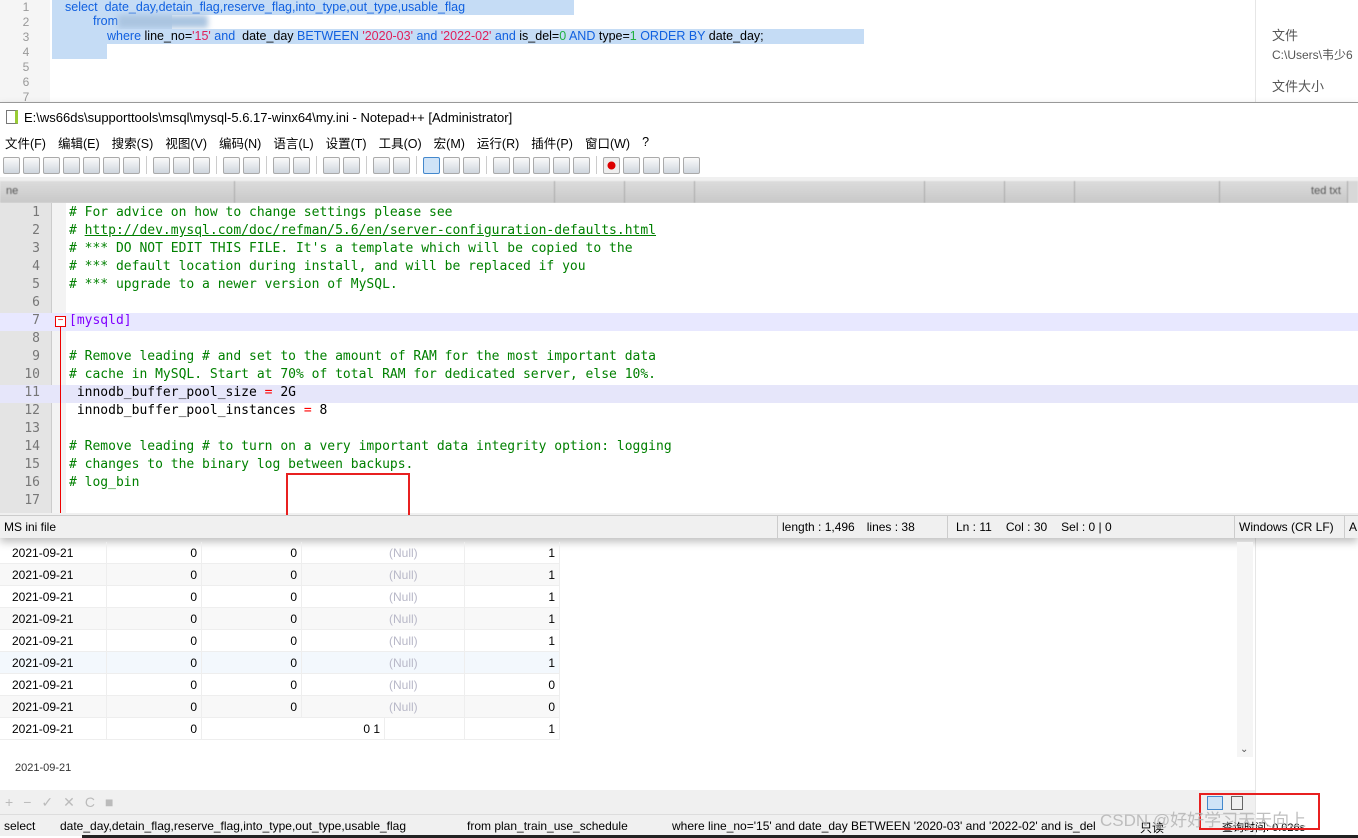 The height and width of the screenshot is (838, 1358). What do you see at coordinates (347, 142) in the screenshot?
I see `menu-item: 设置(T)` at bounding box center [347, 142].